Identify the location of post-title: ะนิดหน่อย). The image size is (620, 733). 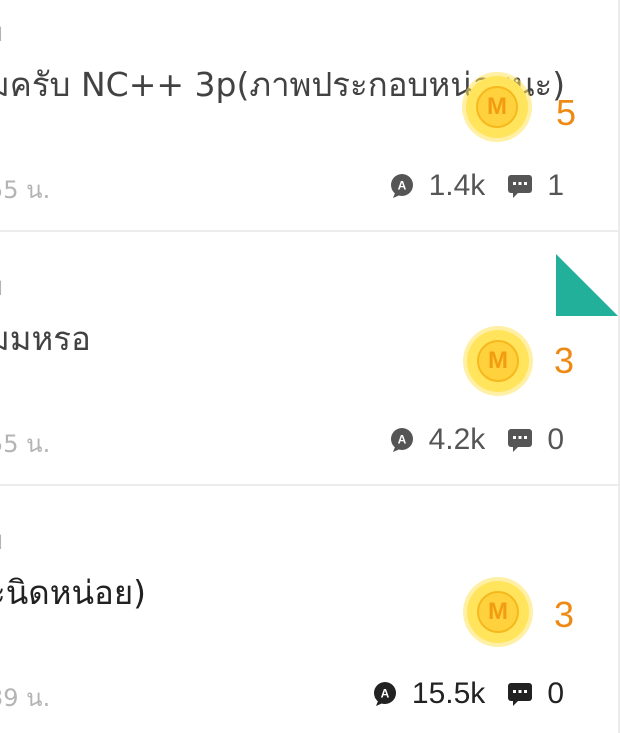
(73, 592).